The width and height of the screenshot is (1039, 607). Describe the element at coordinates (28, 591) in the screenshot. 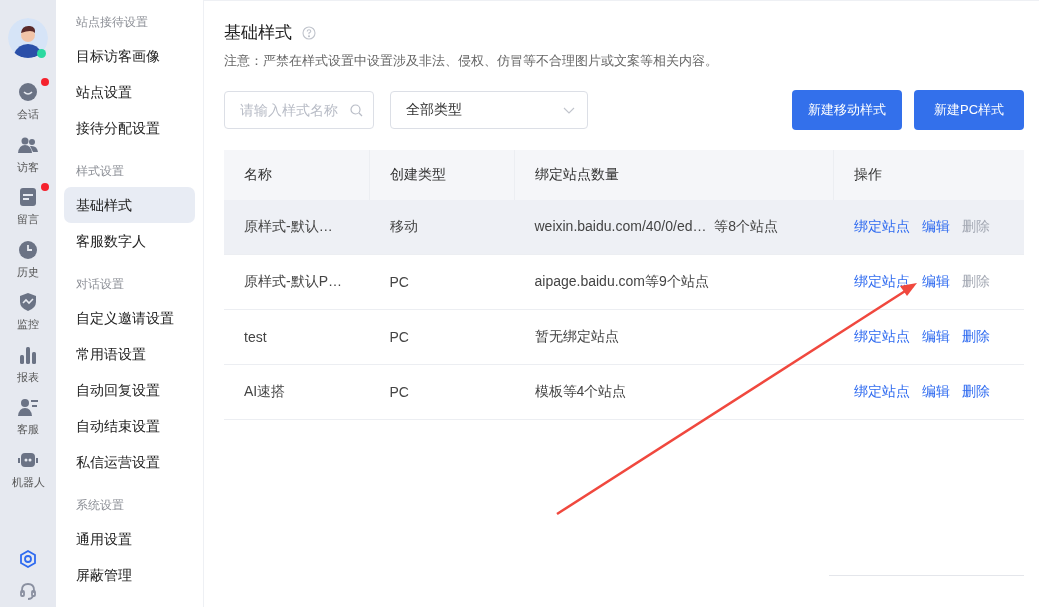

I see `headset-icon` at that location.